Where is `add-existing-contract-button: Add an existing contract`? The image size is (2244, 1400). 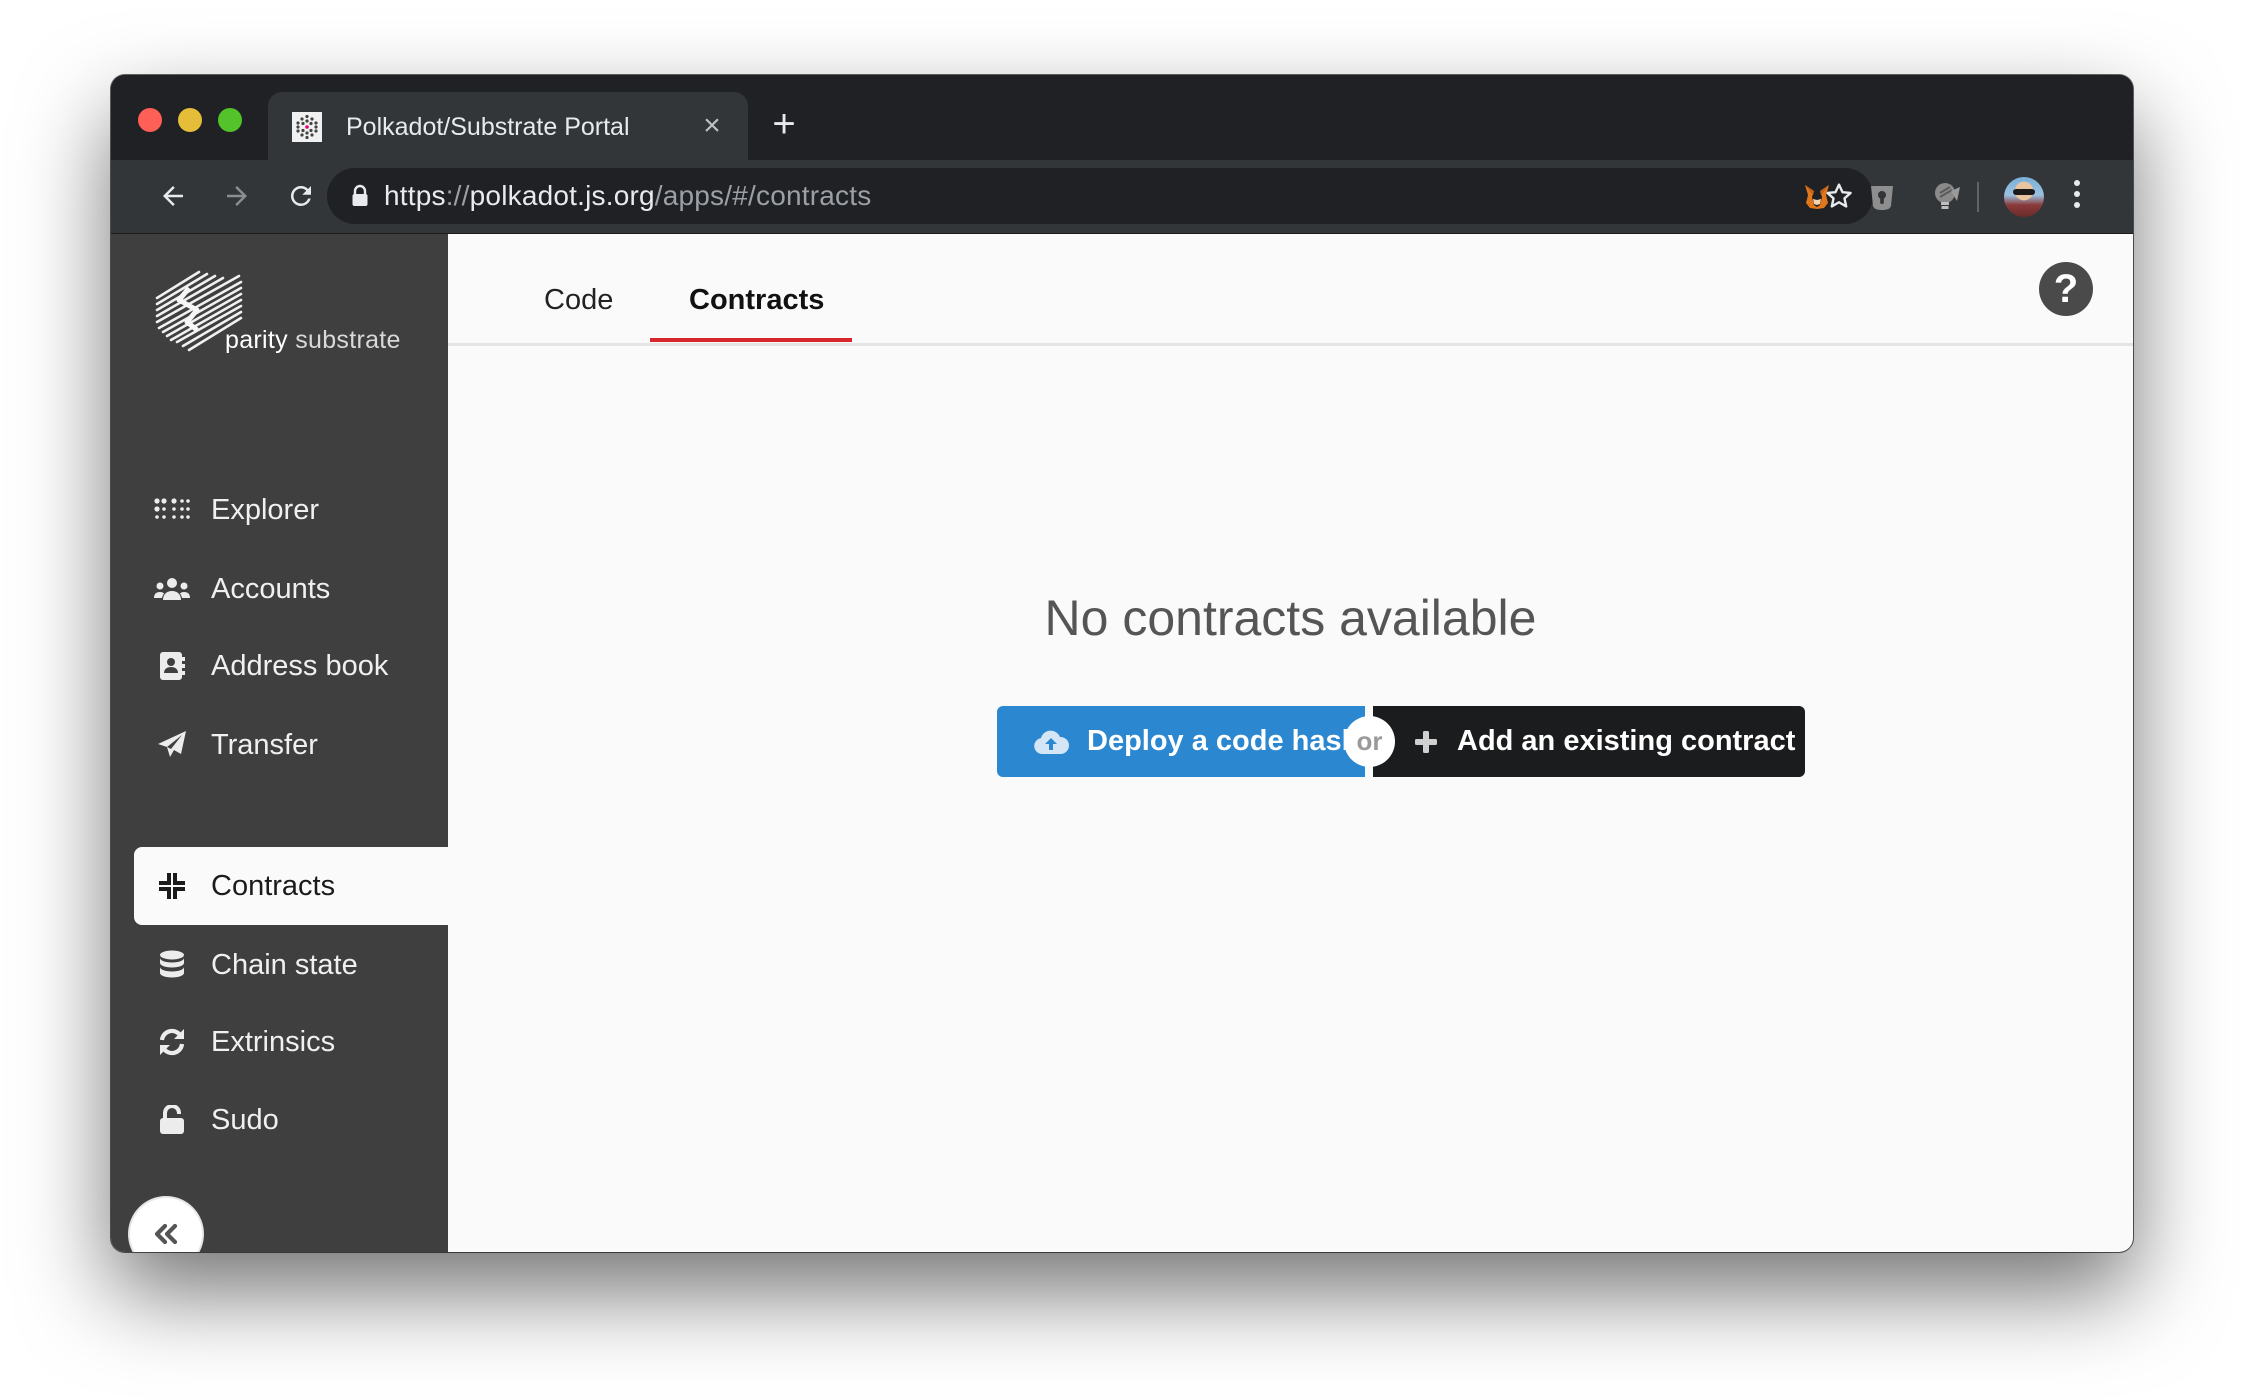
add-existing-contract-button: Add an existing contract is located at coordinates (1589, 741).